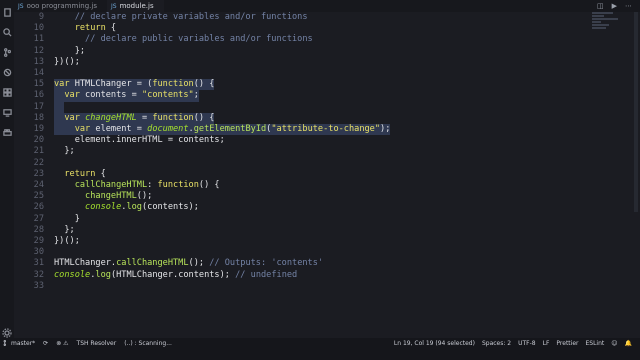 The image size is (640, 360). I want to click on code-line: 16 var contents = "contents";, so click(320, 96).